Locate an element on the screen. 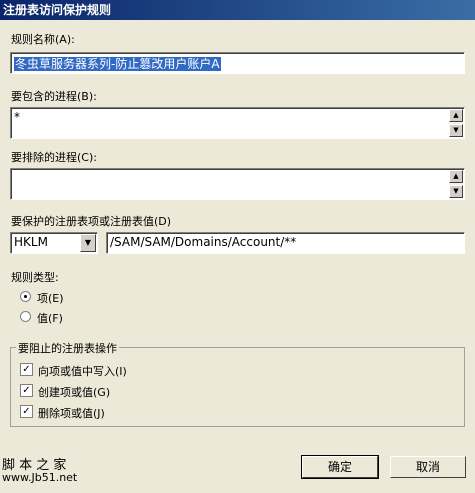  rule-name-value: 冬虫草服务器系列-防止篡改用户账户A is located at coordinates (117, 64).